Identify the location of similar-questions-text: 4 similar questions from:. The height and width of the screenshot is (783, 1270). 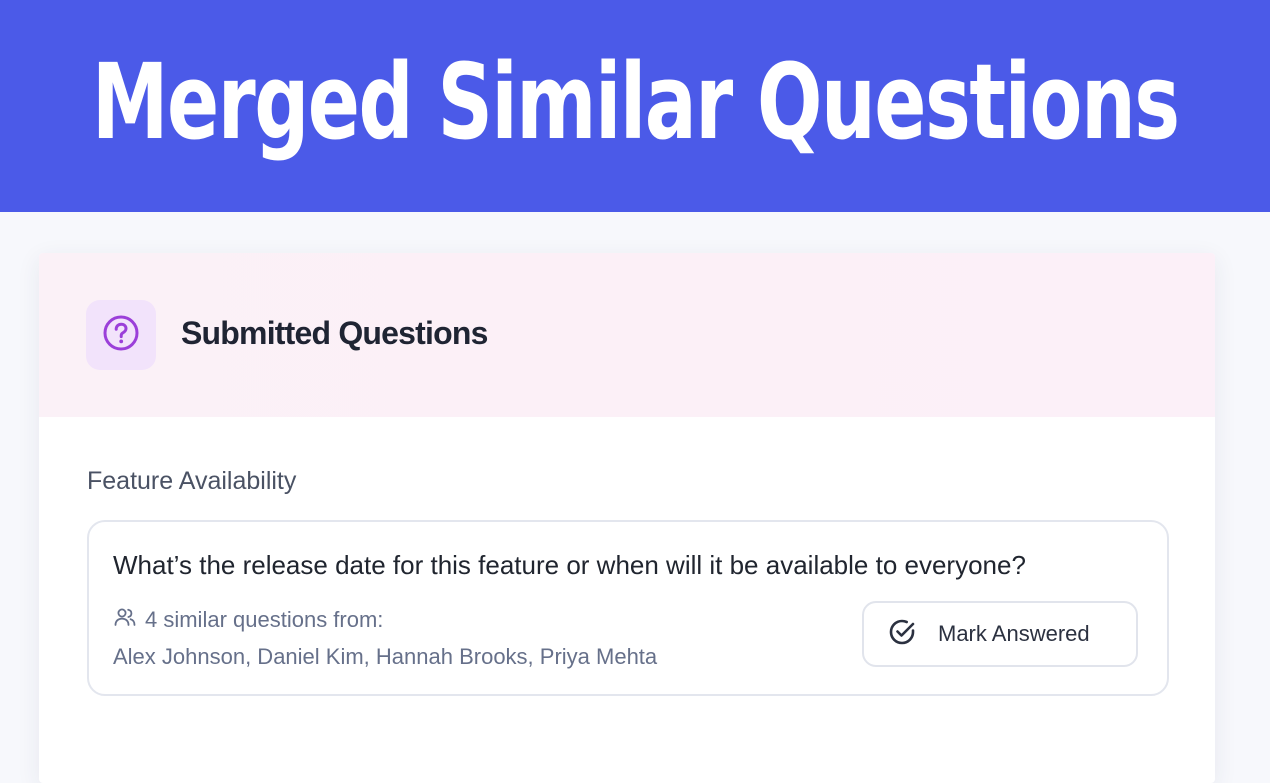
(264, 619).